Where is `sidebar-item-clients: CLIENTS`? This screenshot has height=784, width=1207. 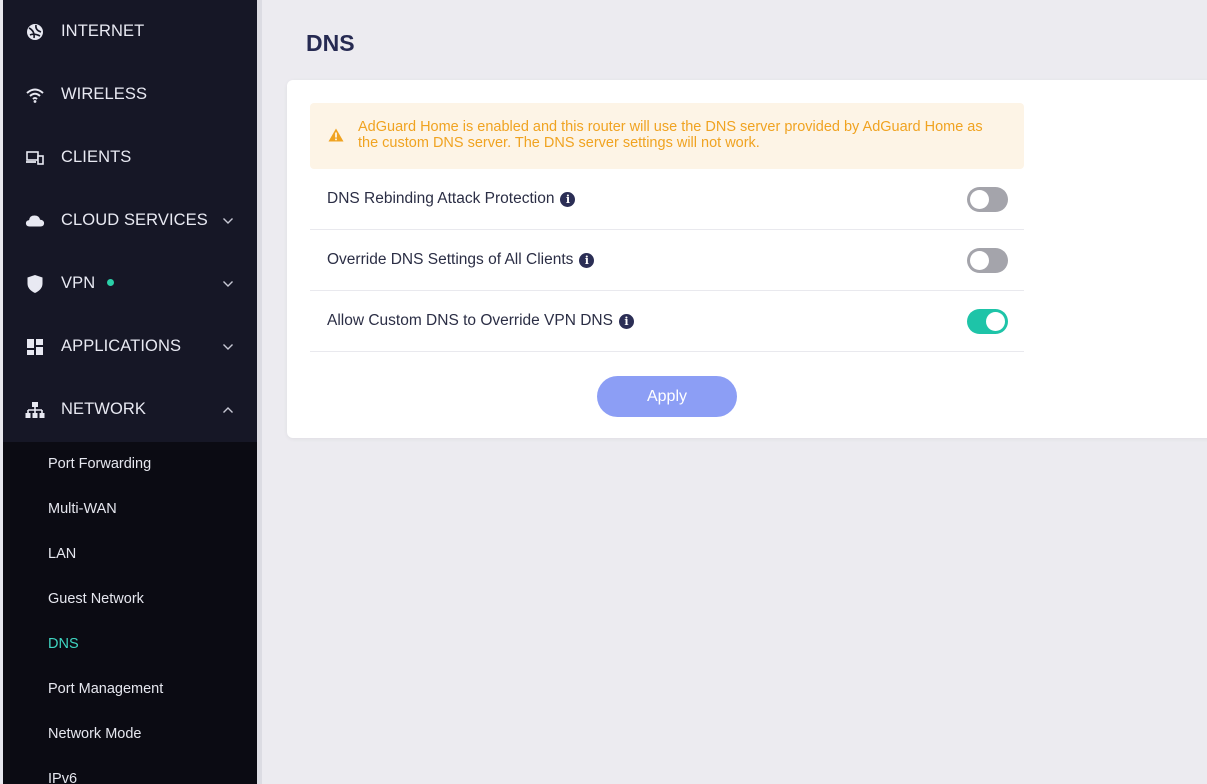
sidebar-item-clients: CLIENTS is located at coordinates (130, 157).